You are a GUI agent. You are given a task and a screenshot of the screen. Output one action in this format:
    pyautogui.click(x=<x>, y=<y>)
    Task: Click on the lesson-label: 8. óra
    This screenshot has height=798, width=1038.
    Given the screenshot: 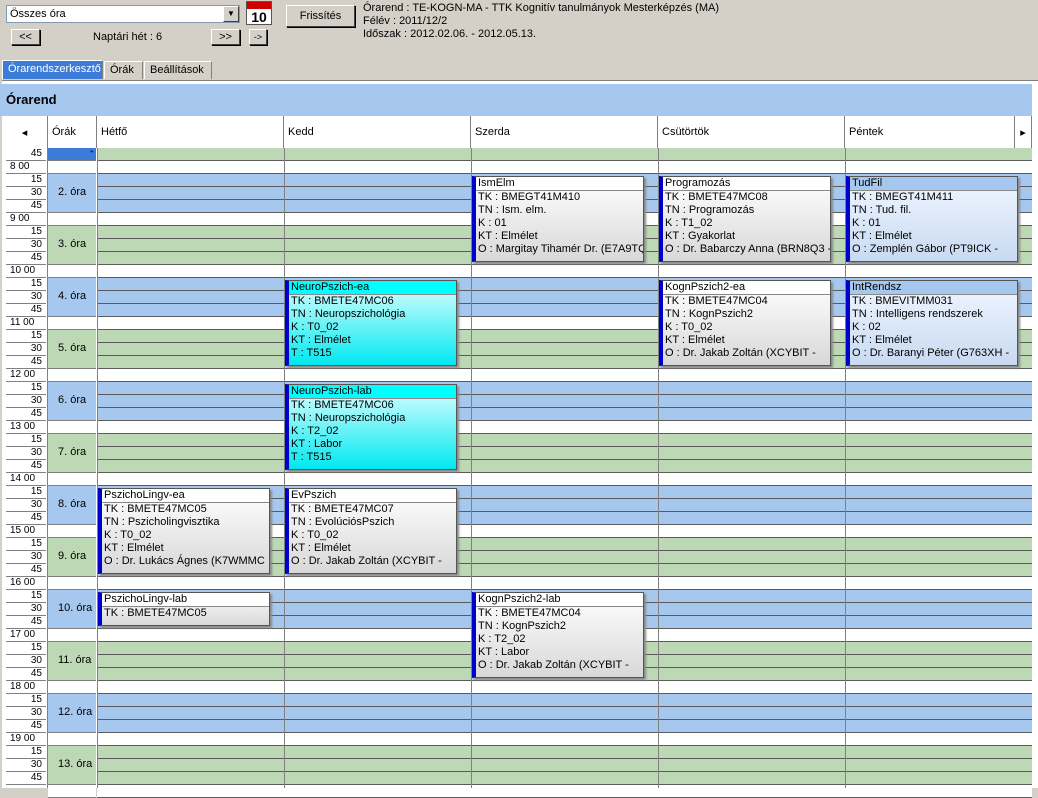 What is the action you would take?
    pyautogui.click(x=72, y=505)
    